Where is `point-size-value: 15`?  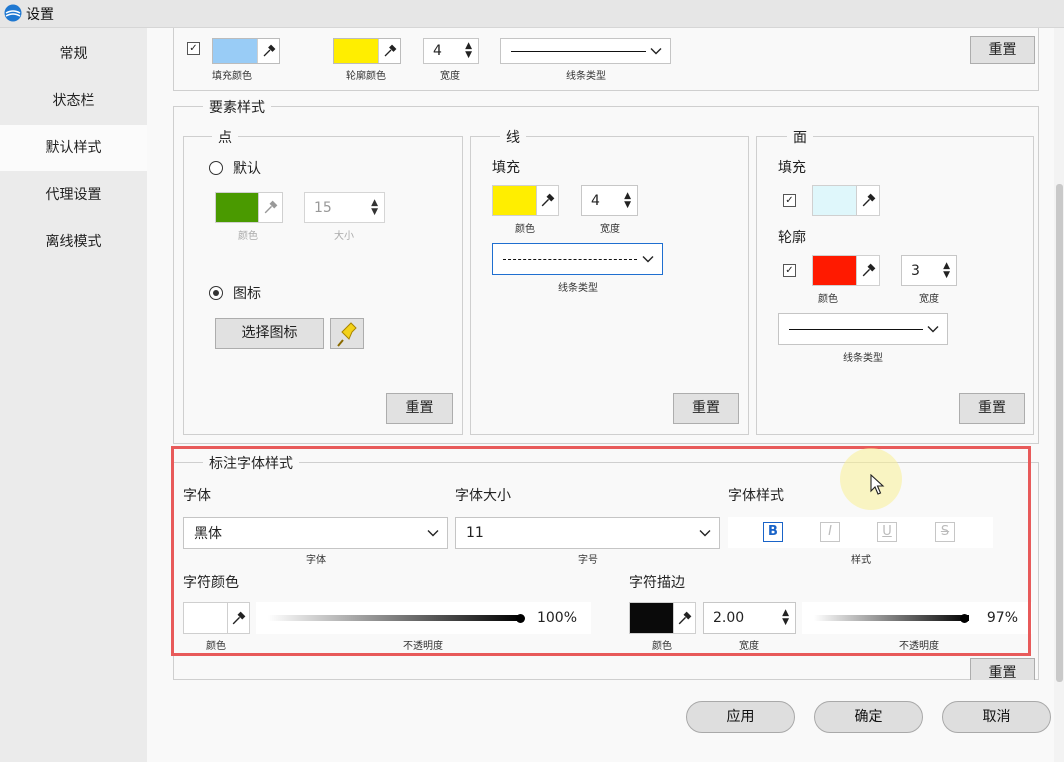
point-size-value: 15 is located at coordinates (323, 207).